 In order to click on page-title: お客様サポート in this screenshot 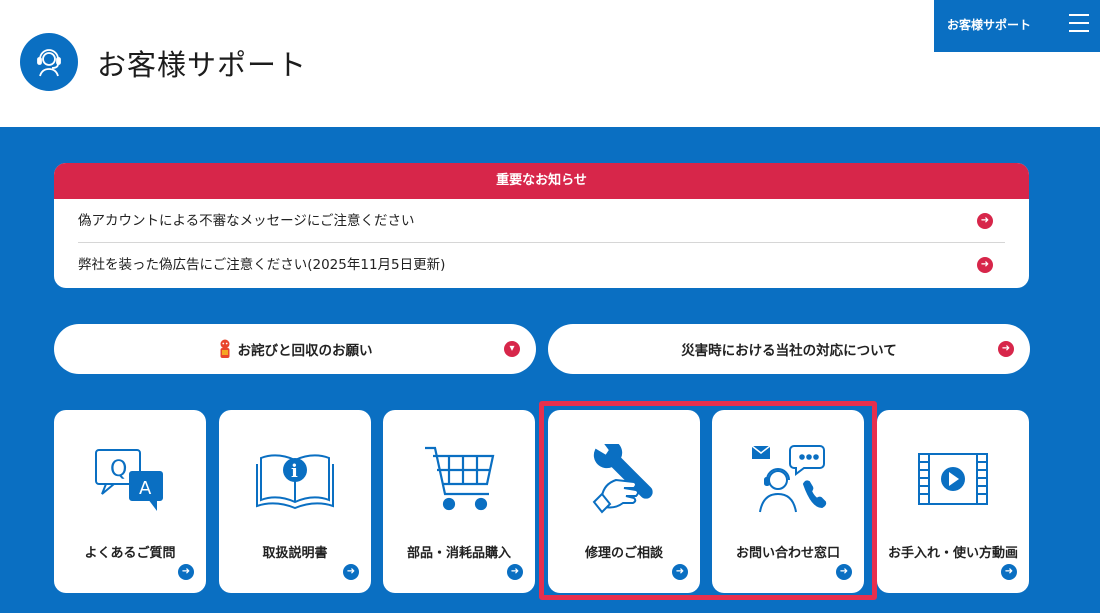, I will do `click(202, 65)`.